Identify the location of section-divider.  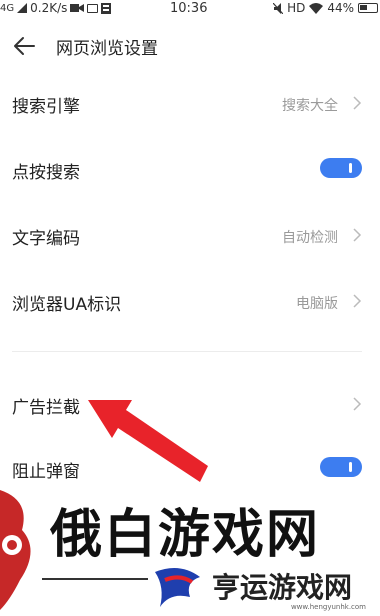
(187, 351).